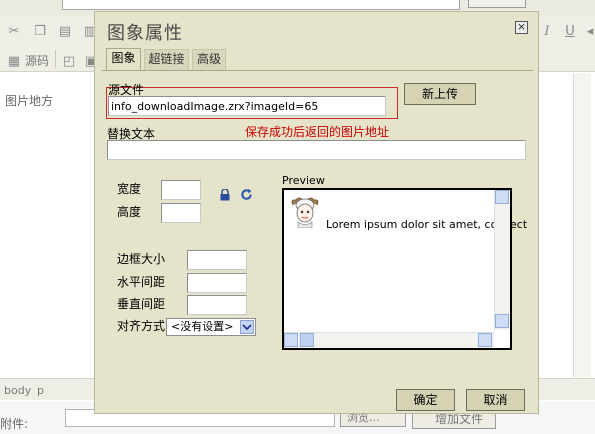  I want to click on preview-icon: ◰, so click(69, 62).